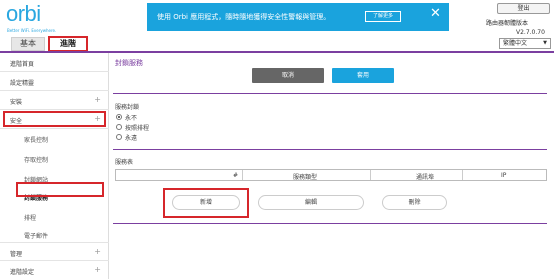 The width and height of the screenshot is (554, 279). I want to click on chevron-down-icon: ▼, so click(545, 43).